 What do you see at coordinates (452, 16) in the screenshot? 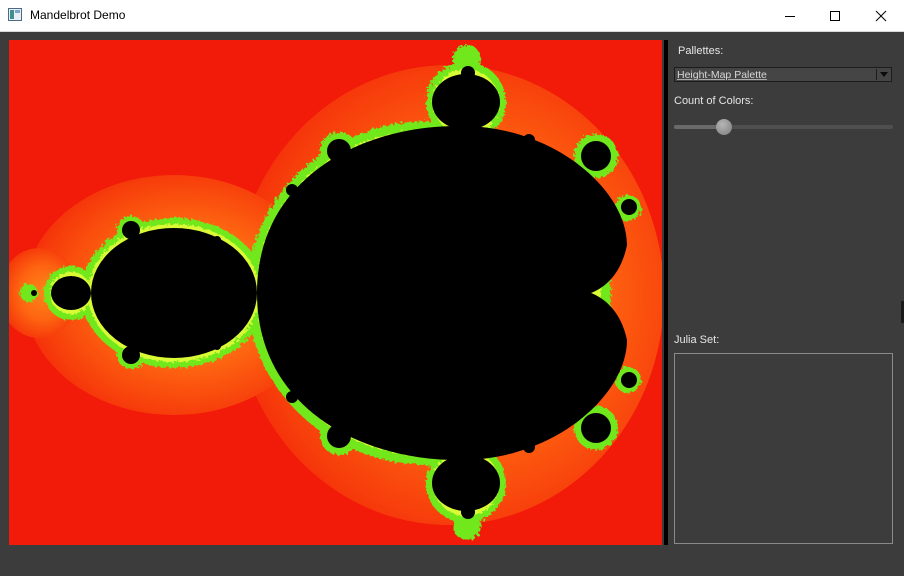
I see `title-bar: Mandelbrot Demo` at bounding box center [452, 16].